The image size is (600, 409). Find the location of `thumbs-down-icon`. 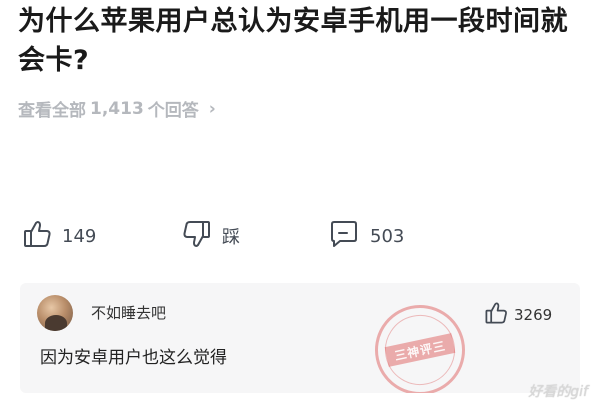

thumbs-down-icon is located at coordinates (197, 236).